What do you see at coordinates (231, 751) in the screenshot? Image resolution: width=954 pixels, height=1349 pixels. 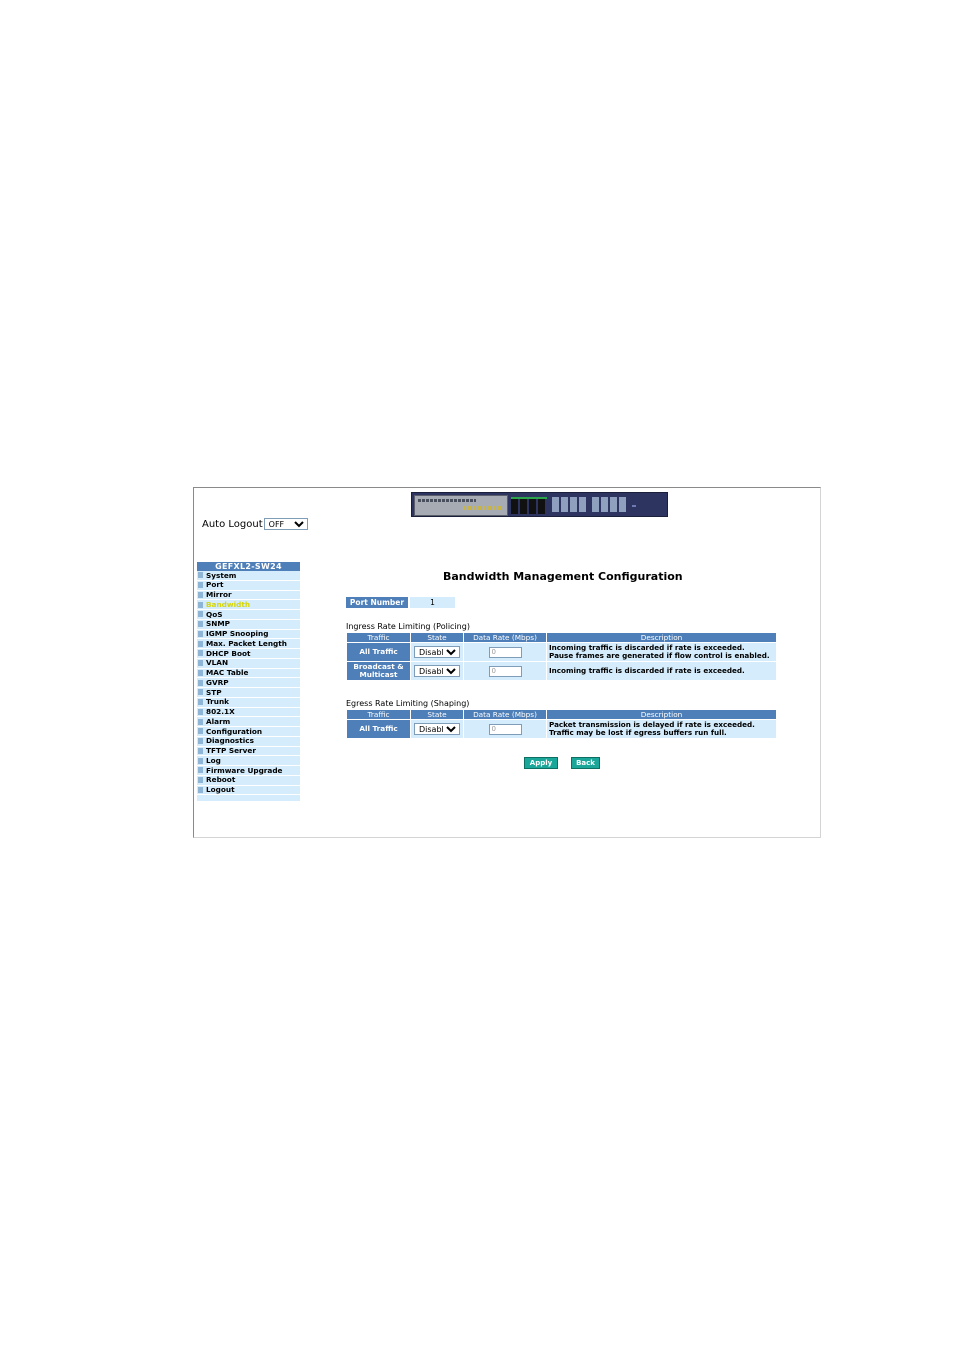 I see `sidebar-item-label: TFTP Server` at bounding box center [231, 751].